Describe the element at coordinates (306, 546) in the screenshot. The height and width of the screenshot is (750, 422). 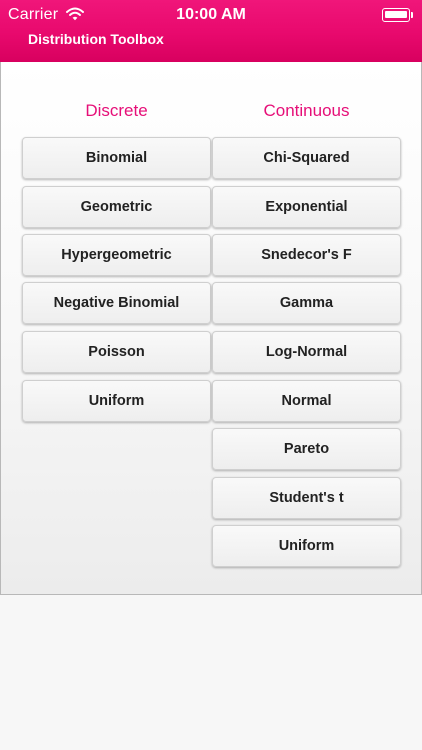
I see `continuous-uniform-button: Uniform` at that location.